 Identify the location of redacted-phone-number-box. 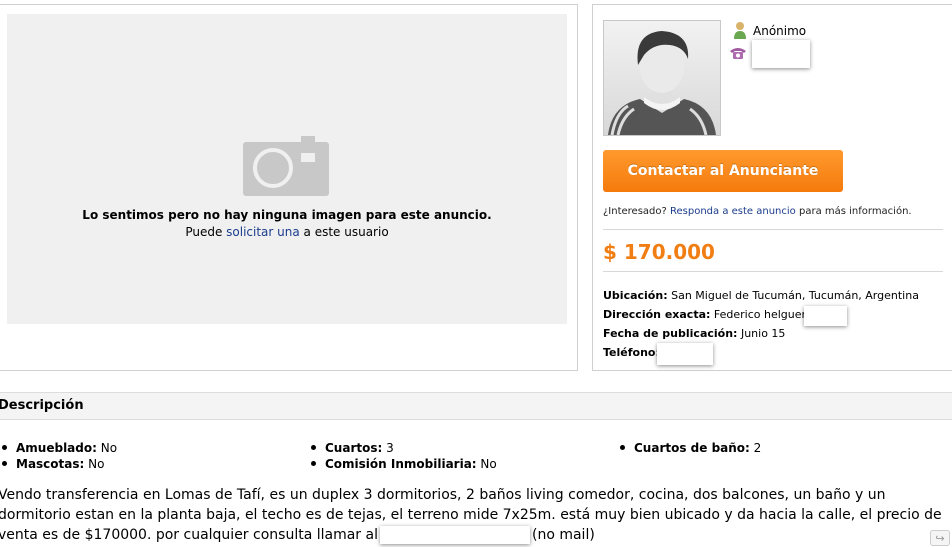
(685, 354).